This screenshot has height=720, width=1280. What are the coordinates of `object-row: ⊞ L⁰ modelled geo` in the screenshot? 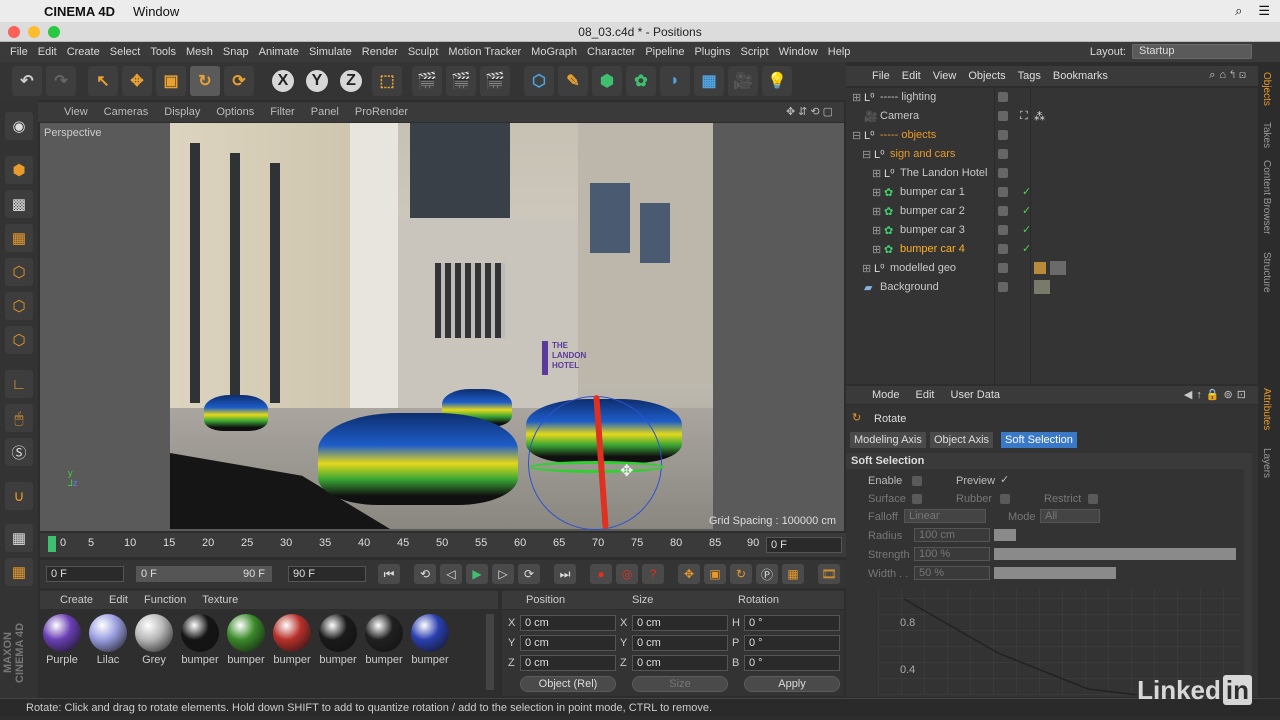 It's located at (1052, 268).